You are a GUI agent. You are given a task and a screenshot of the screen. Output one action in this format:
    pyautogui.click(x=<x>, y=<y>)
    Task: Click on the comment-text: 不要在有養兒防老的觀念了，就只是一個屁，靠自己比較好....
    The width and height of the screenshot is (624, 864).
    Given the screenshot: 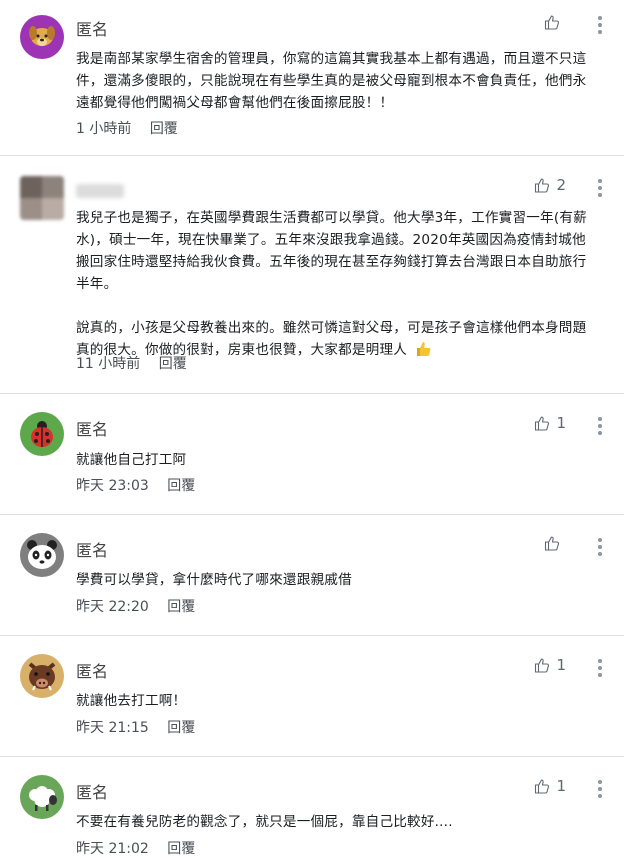 What is the action you would take?
    pyautogui.click(x=335, y=822)
    